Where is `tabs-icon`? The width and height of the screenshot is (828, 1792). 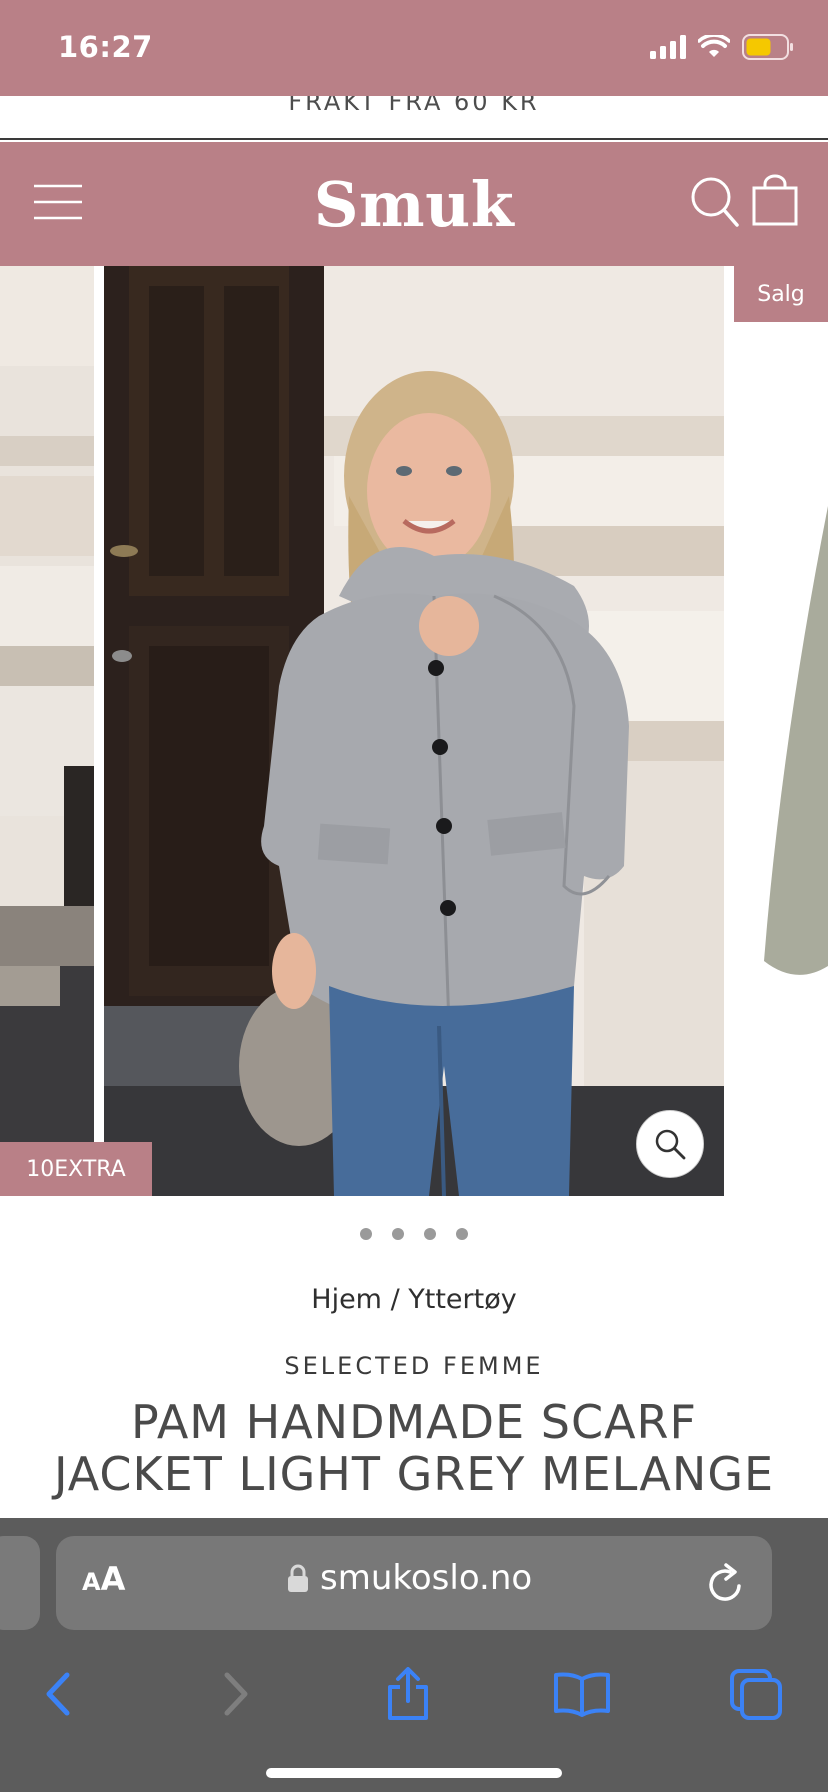
tabs-icon is located at coordinates (756, 1694).